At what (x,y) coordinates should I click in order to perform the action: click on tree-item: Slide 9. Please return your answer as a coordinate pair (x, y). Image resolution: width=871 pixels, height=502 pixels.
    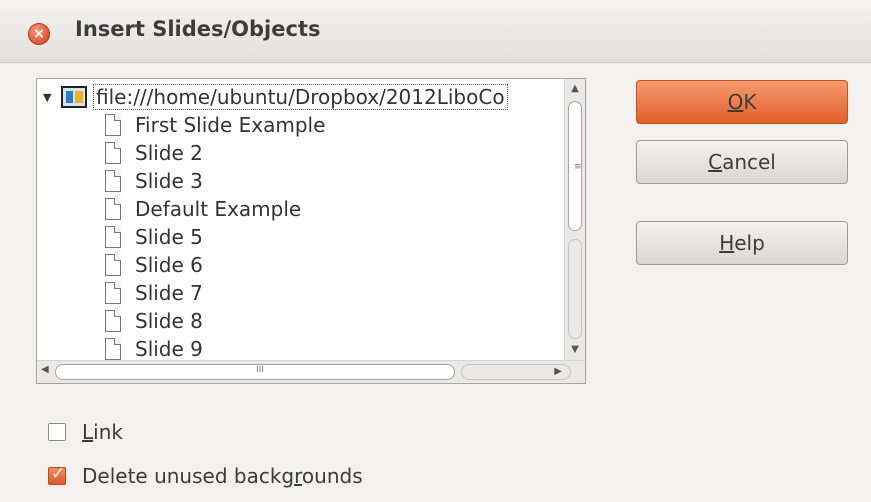
    Looking at the image, I should click on (154, 348).